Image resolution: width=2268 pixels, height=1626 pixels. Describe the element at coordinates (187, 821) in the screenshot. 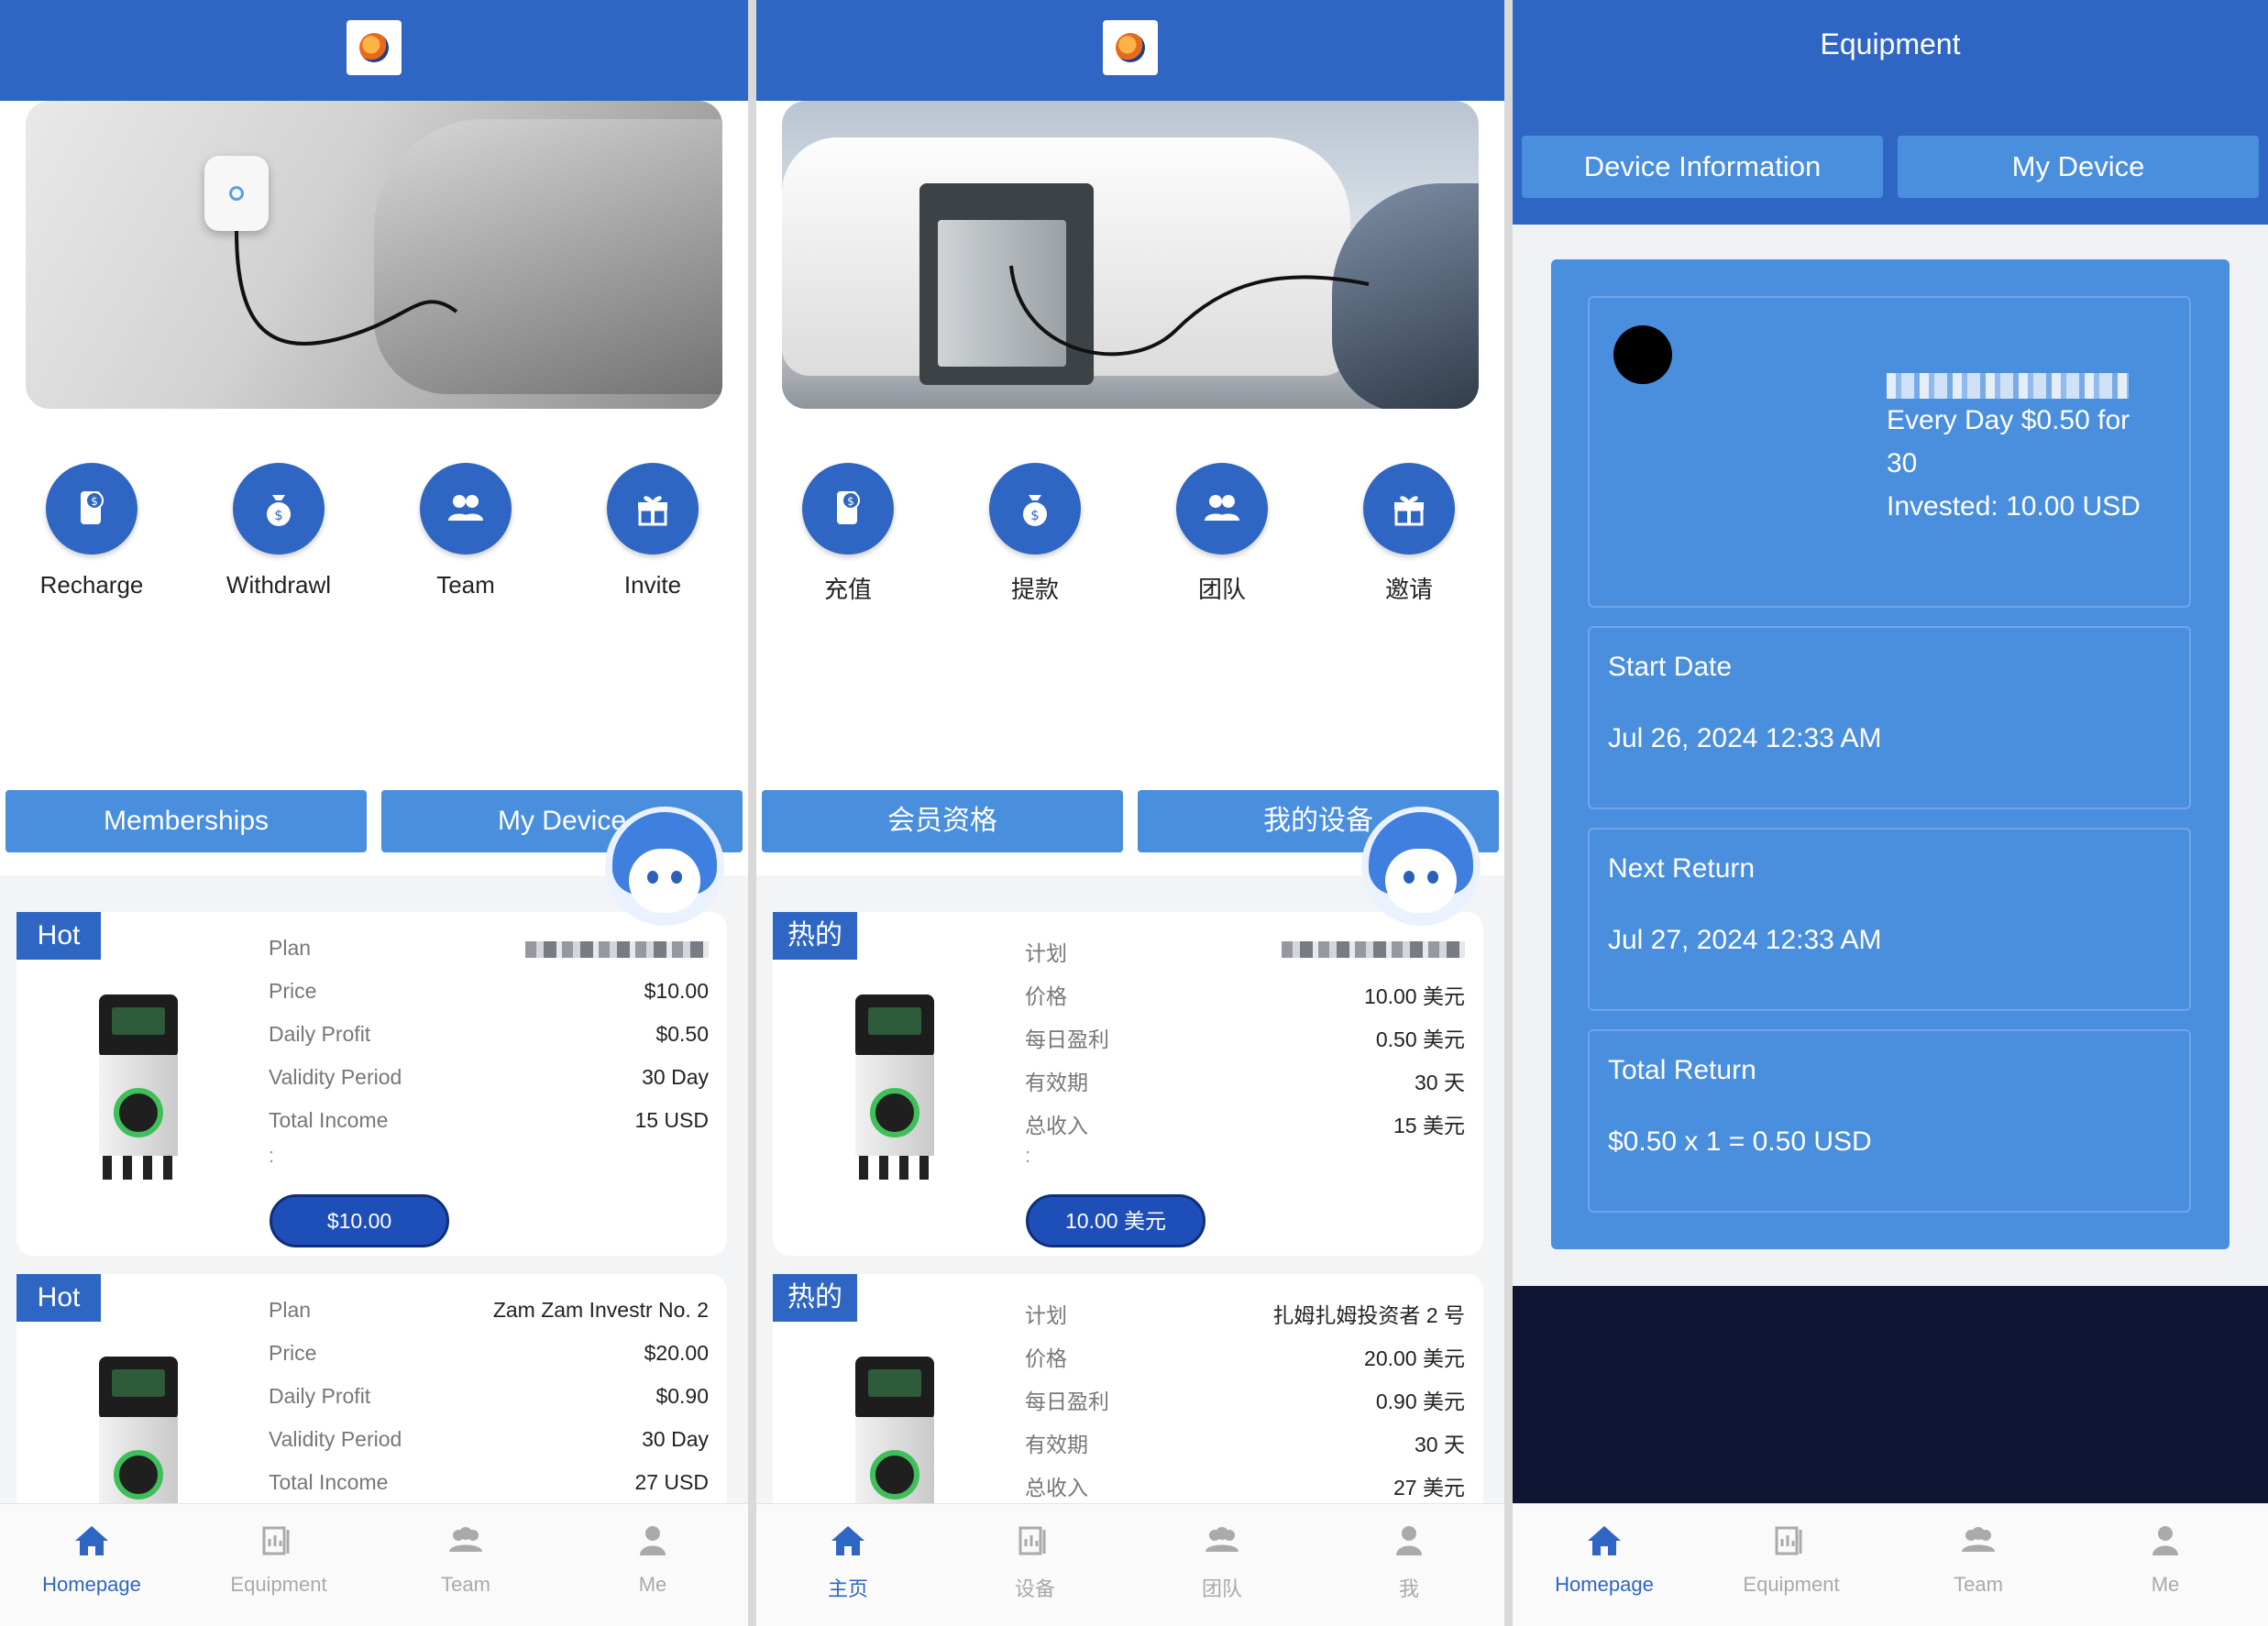

I see `tab-memberships: Memberships` at that location.